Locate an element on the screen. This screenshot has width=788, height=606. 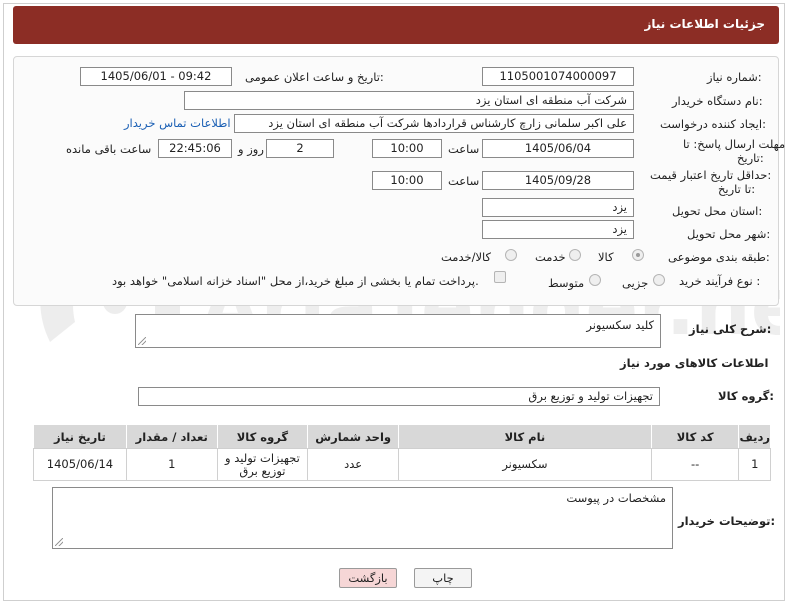
cell-row: 1 is located at coordinates (754, 464).